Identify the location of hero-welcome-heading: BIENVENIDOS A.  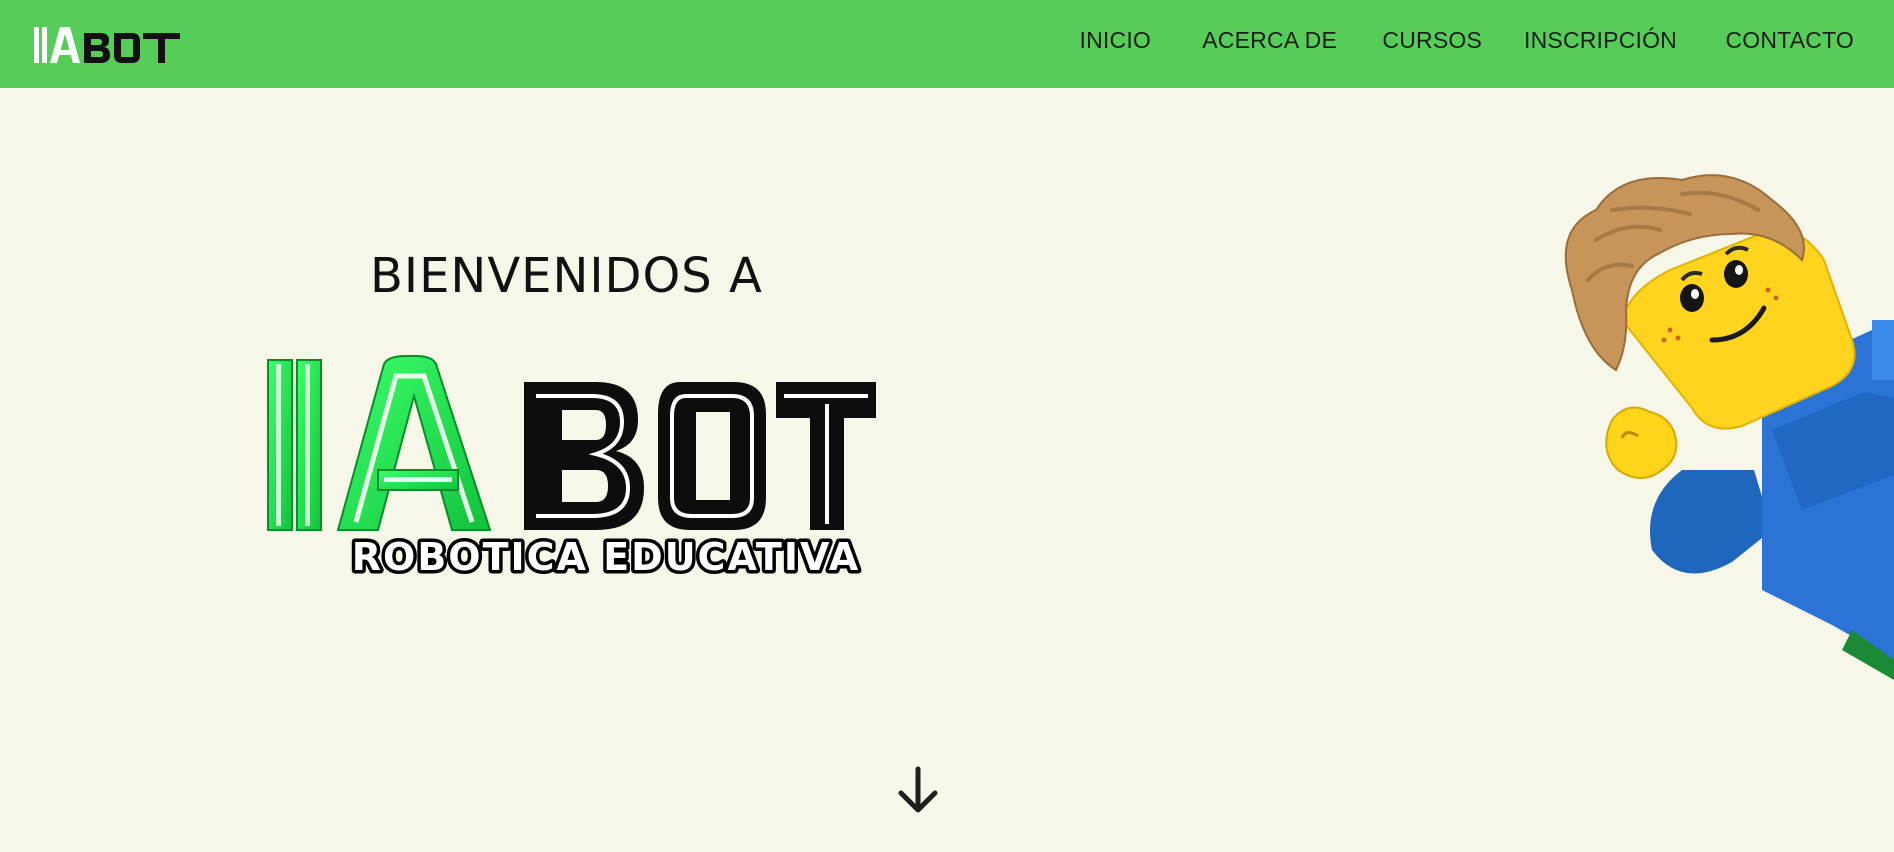
(566, 276).